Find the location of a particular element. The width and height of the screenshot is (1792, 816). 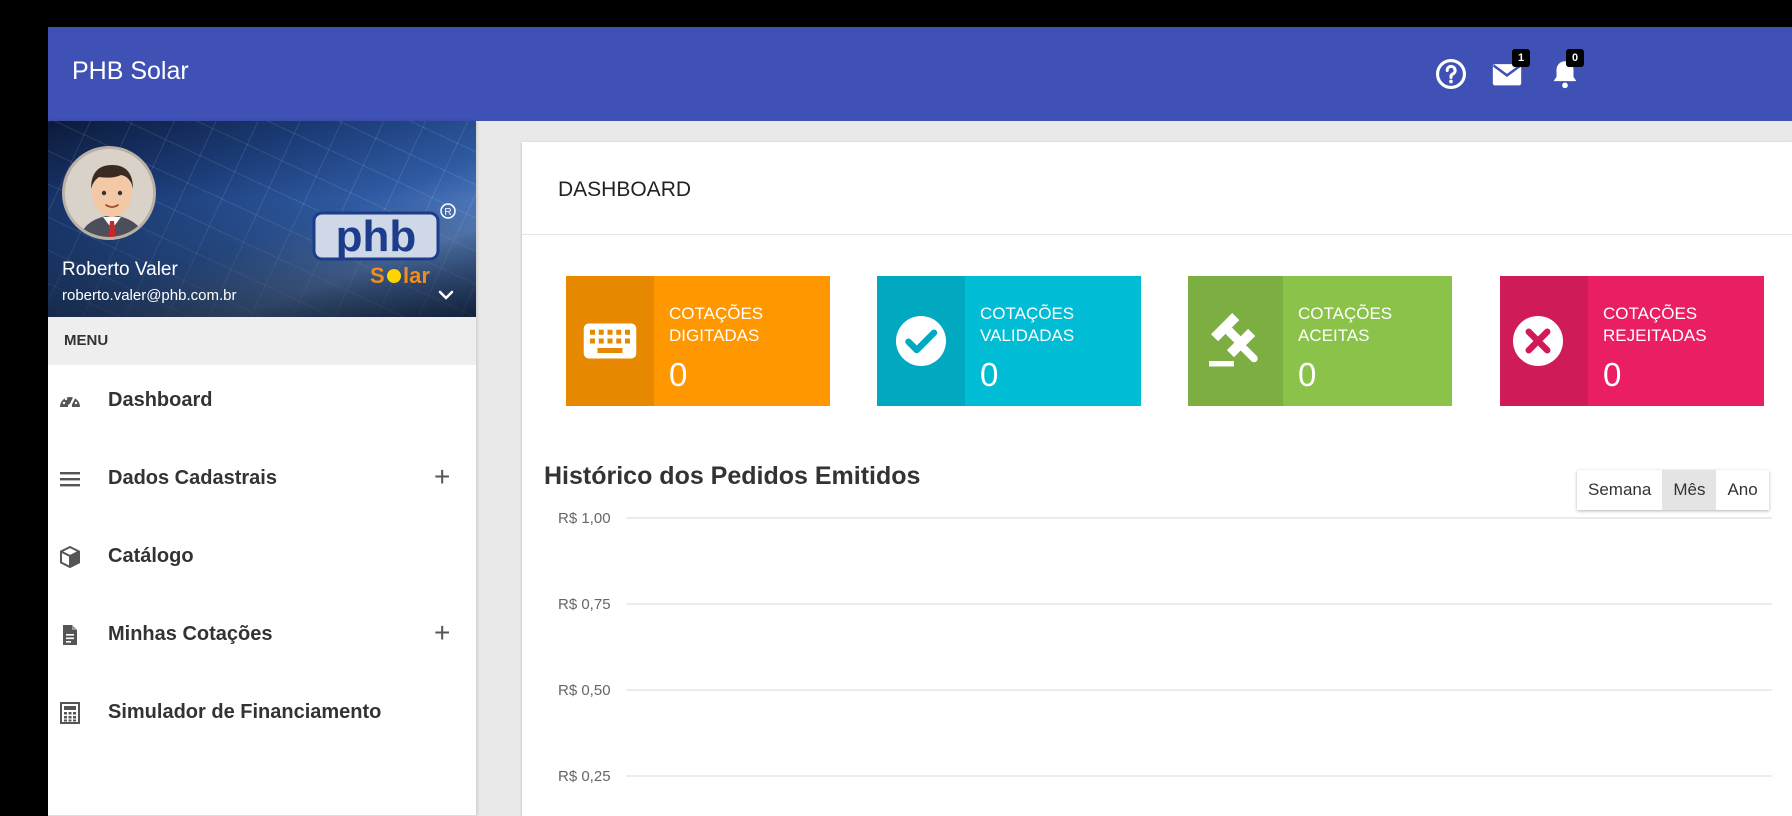

phb-solar-logo: phb R S lar is located at coordinates (385, 246).